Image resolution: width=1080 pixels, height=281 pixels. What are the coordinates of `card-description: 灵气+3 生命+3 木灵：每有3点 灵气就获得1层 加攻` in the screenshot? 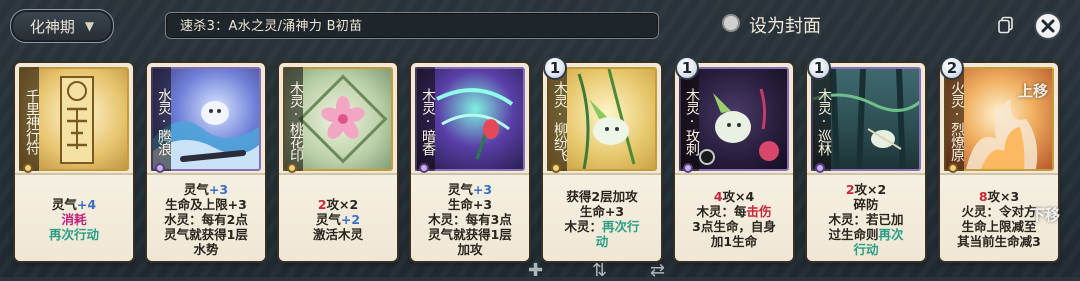 It's located at (470, 217).